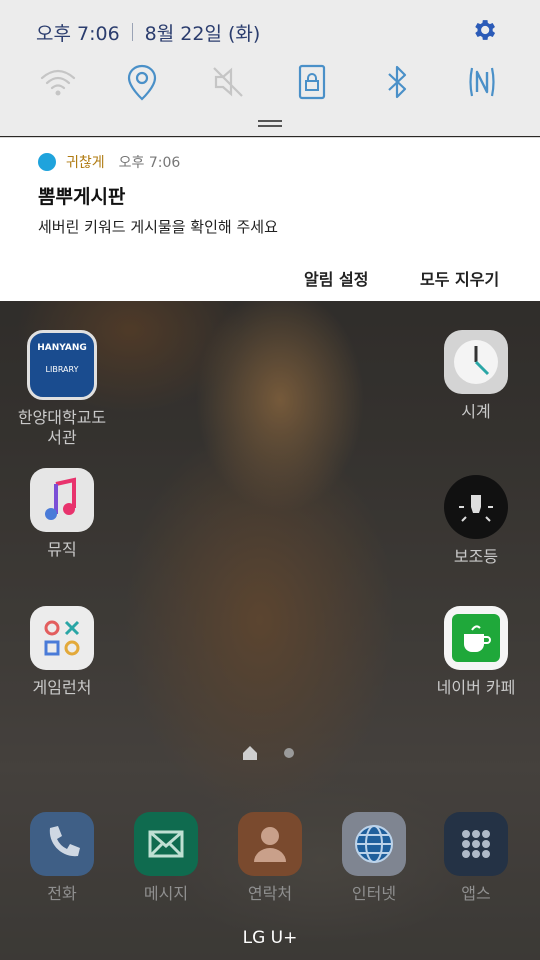 The width and height of the screenshot is (540, 960). I want to click on app-flashlight: 보조등, so click(476, 521).